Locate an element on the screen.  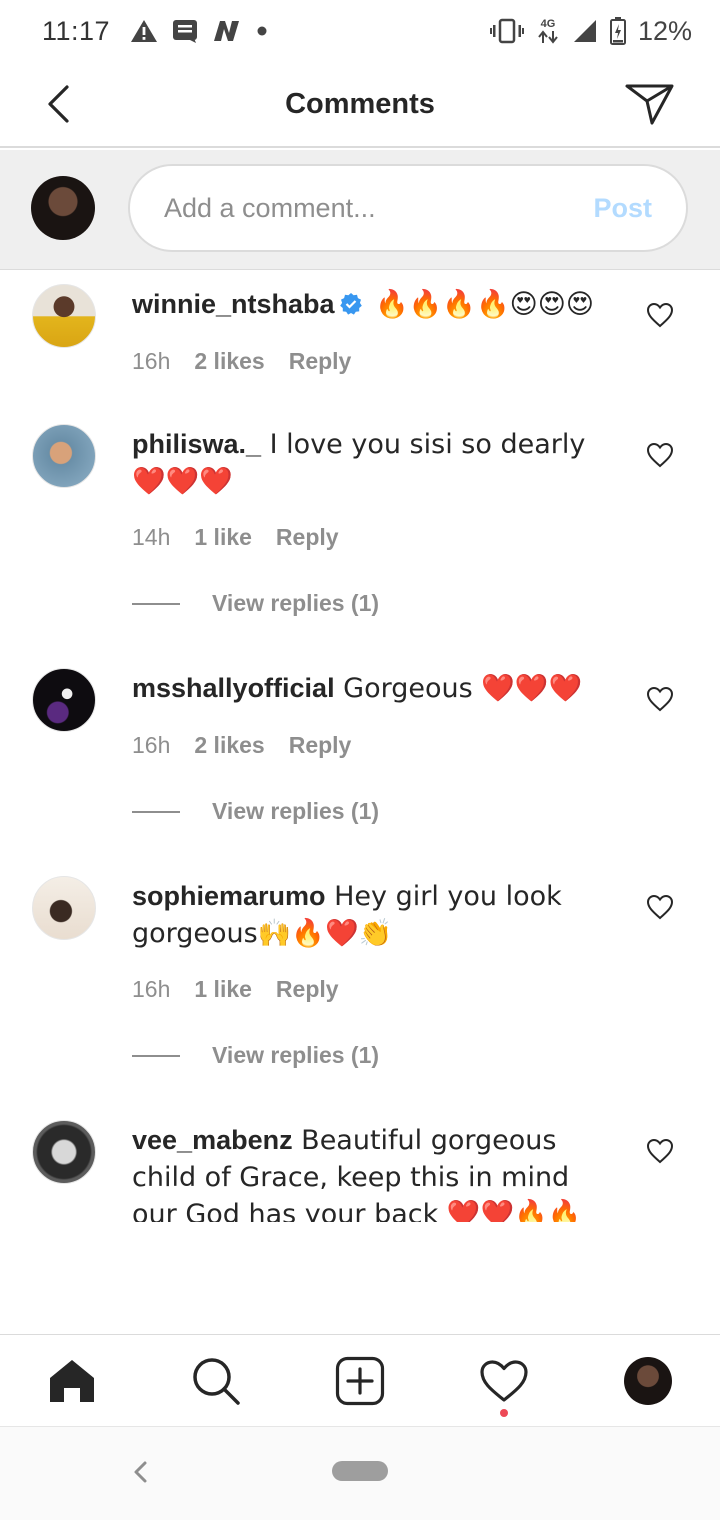
nav-activity is located at coordinates (504, 1383).